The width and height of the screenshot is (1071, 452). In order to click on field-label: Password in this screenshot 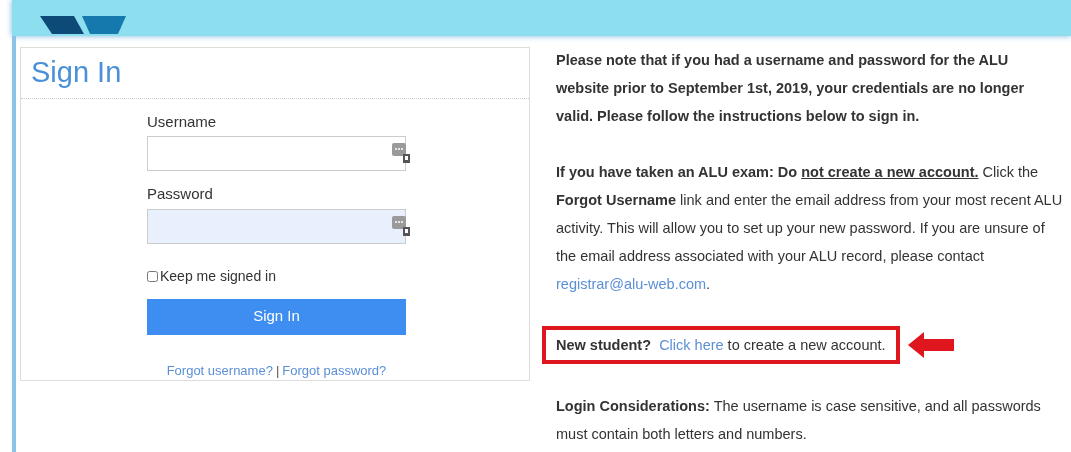, I will do `click(180, 194)`.